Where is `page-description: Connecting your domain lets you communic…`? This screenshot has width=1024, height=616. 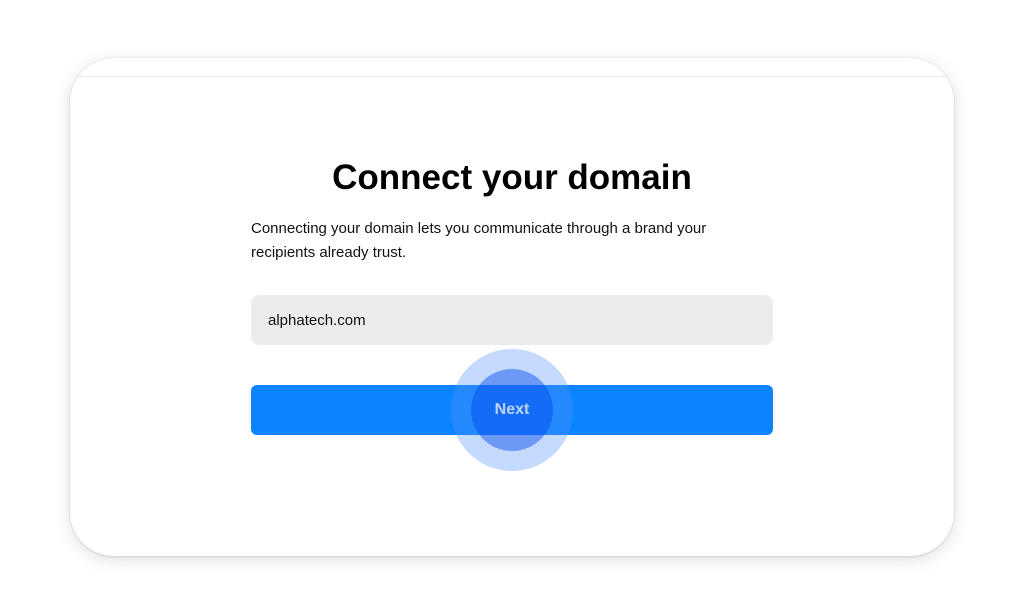
page-description: Connecting your domain lets you communic… is located at coordinates (479, 240).